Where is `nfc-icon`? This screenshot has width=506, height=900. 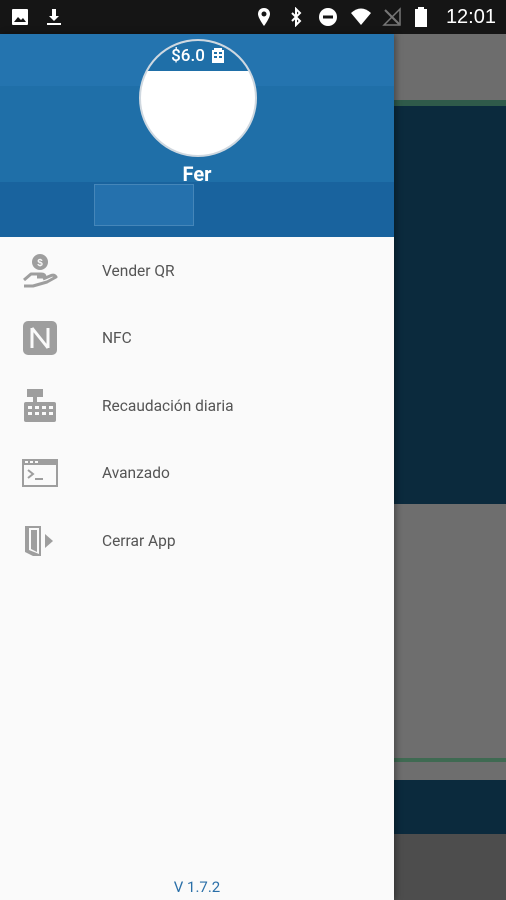 nfc-icon is located at coordinates (40, 338).